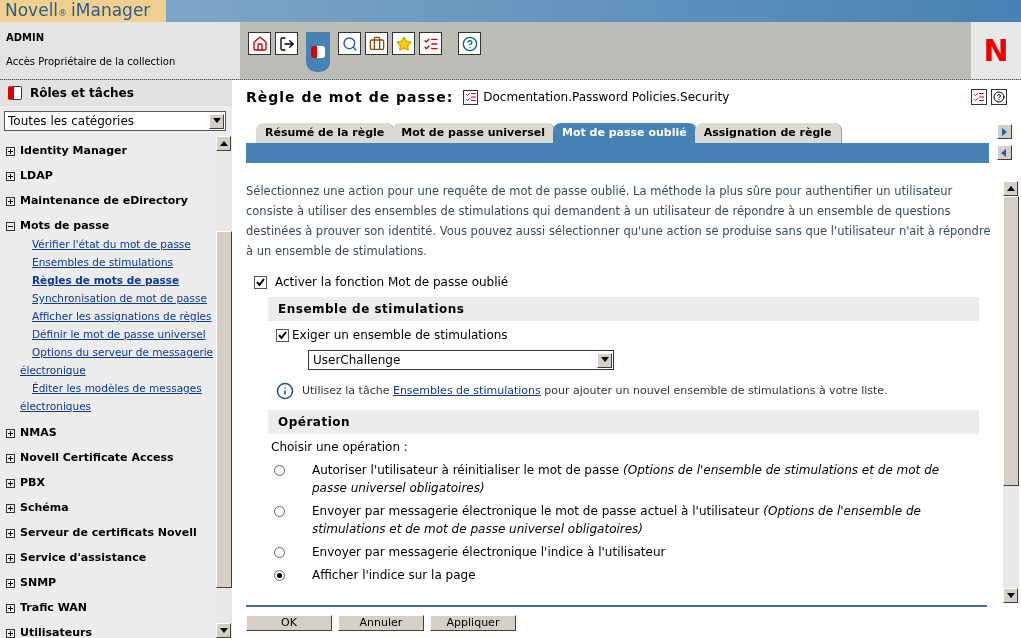  Describe the element at coordinates (91, 62) in the screenshot. I see `access-label: Accès Propriétaire de la collection` at that location.